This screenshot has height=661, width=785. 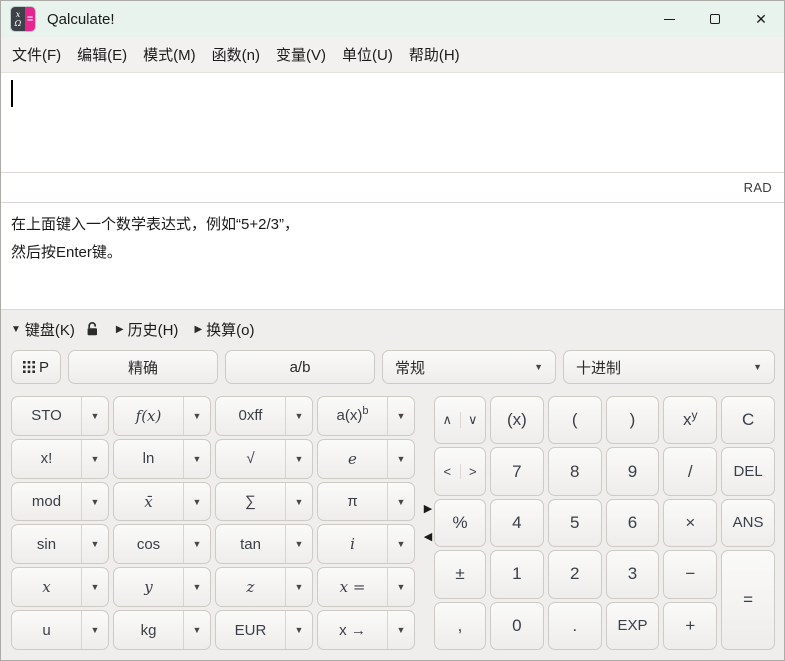 What do you see at coordinates (574, 523) in the screenshot?
I see `key-5: 5` at bounding box center [574, 523].